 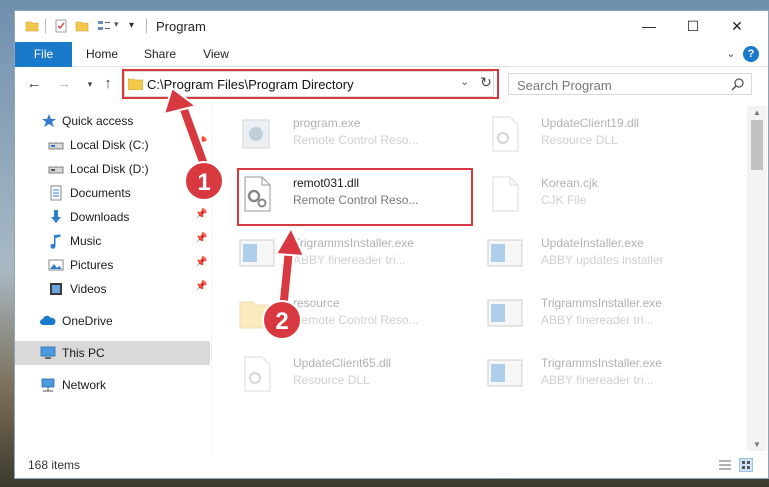 I want to click on step-badge-1: 1, so click(x=204, y=181).